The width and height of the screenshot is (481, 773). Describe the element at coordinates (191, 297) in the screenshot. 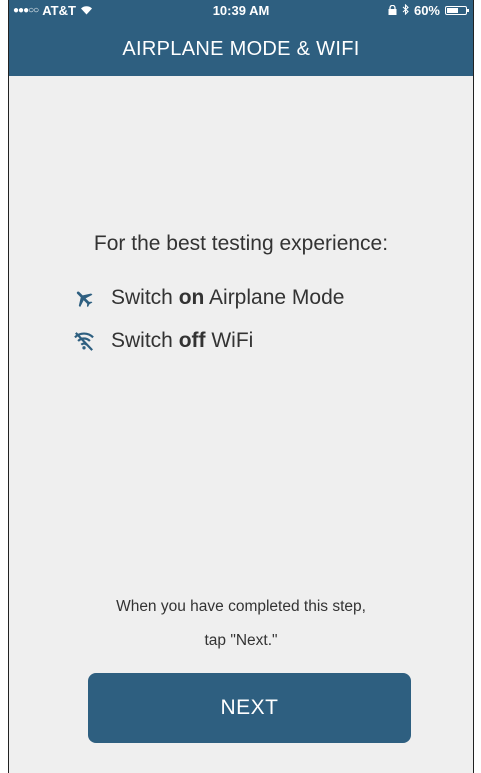

I see `instruction-emphasis: on` at that location.